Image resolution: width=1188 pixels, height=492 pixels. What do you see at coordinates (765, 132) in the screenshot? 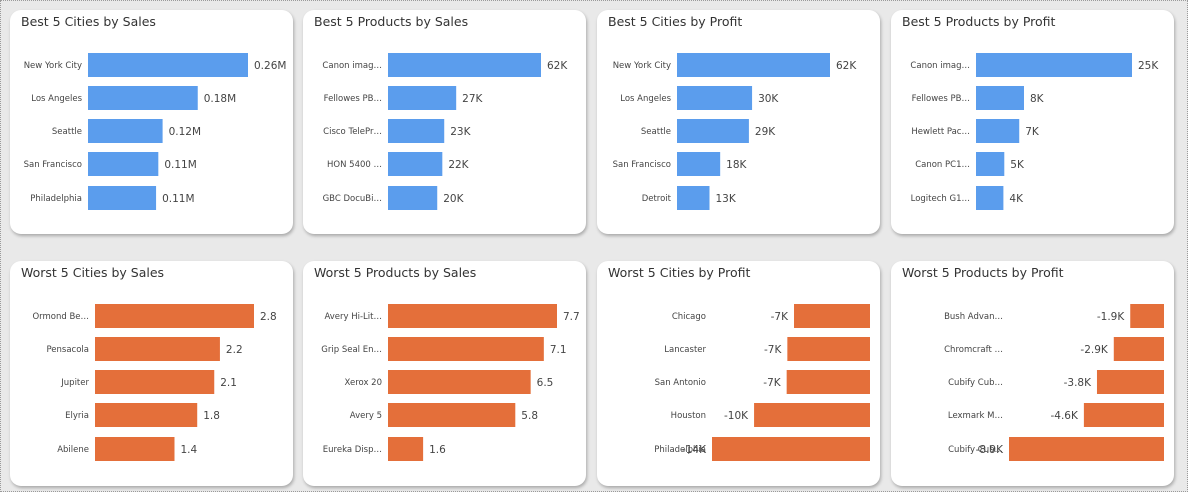
I see `data-label: 29K` at bounding box center [765, 132].